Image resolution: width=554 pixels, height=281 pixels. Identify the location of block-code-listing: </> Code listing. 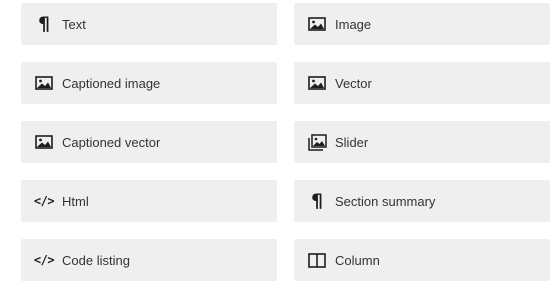
(149, 260).